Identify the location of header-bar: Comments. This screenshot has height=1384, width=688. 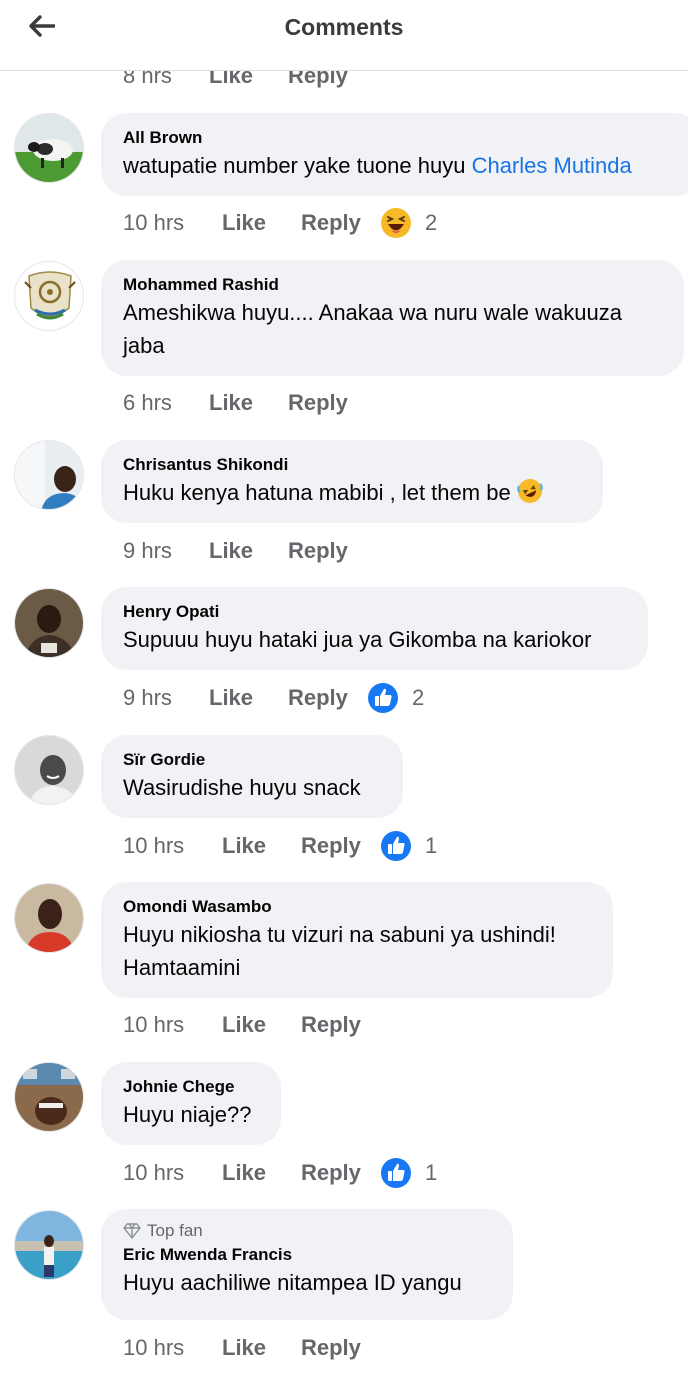
(344, 35).